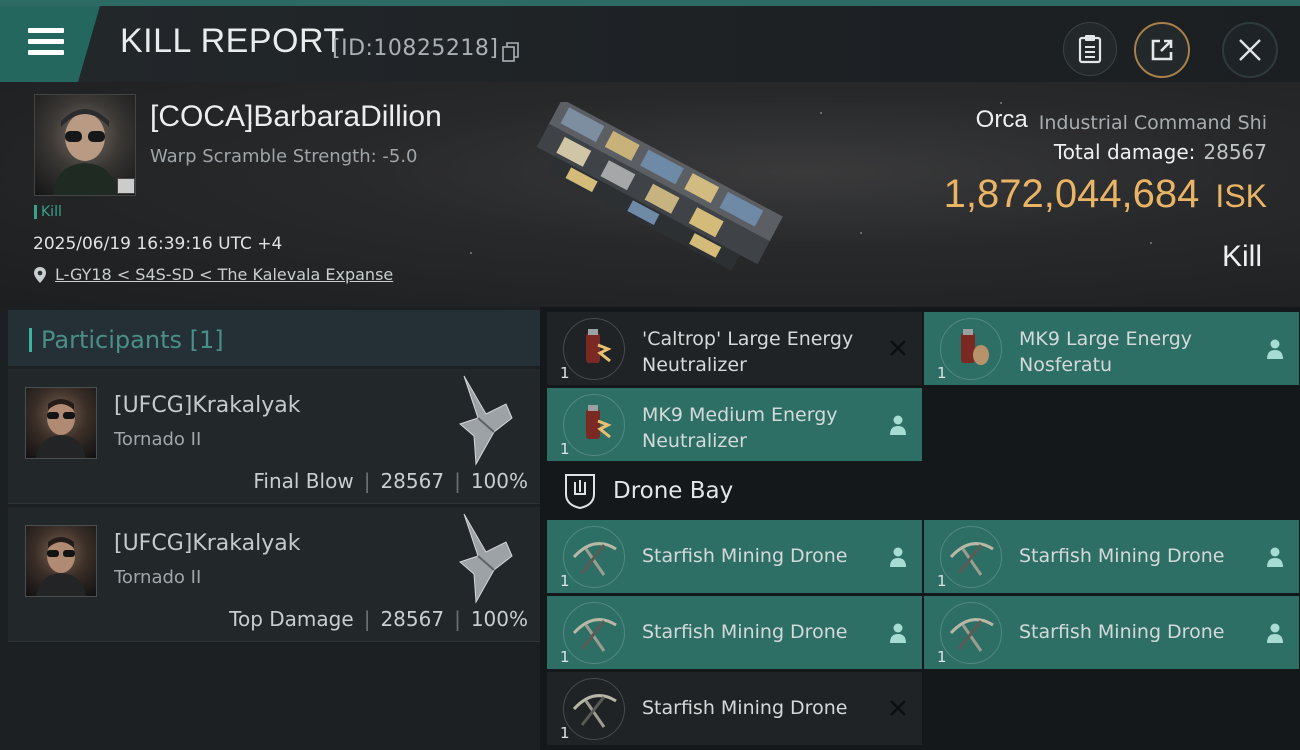 The width and height of the screenshot is (1300, 750). What do you see at coordinates (390, 481) in the screenshot?
I see `participant-stats: Final Blow | 28567 | 100%` at bounding box center [390, 481].